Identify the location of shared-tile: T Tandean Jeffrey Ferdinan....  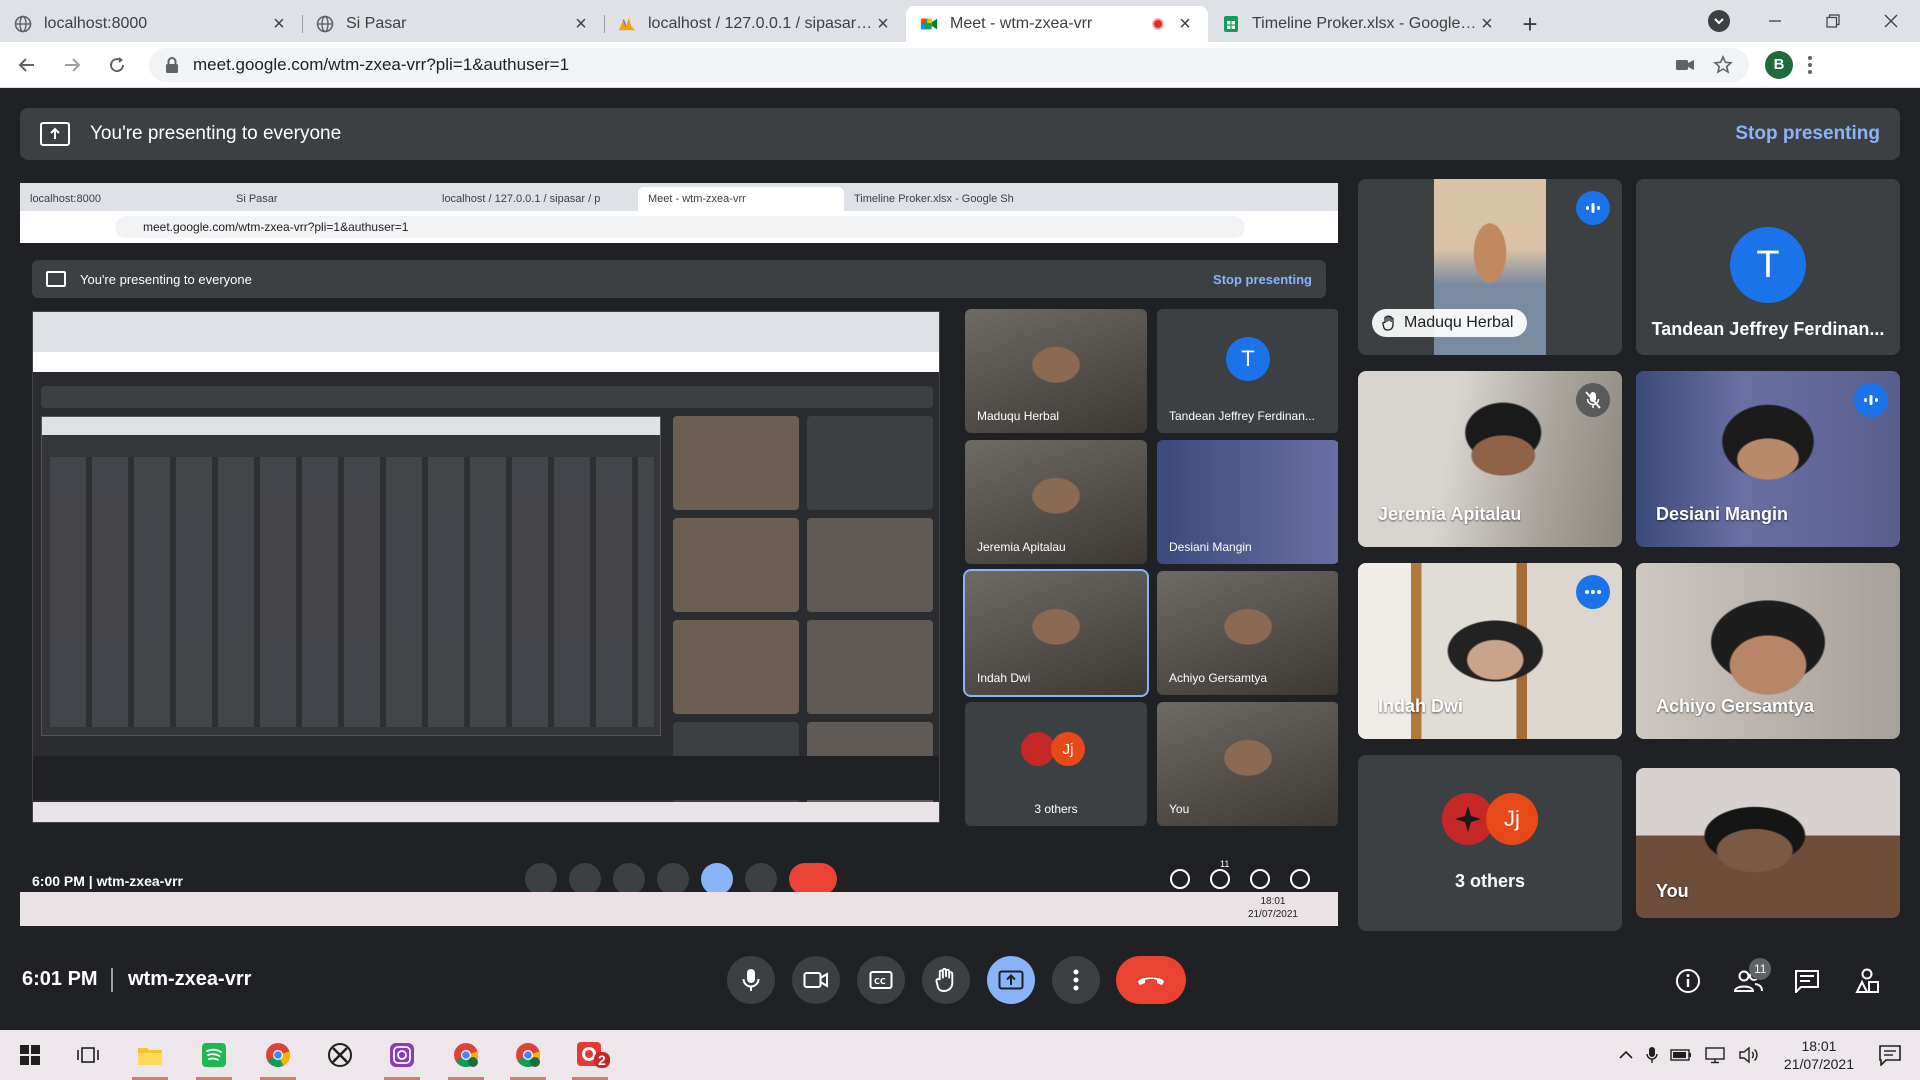
(1247, 371).